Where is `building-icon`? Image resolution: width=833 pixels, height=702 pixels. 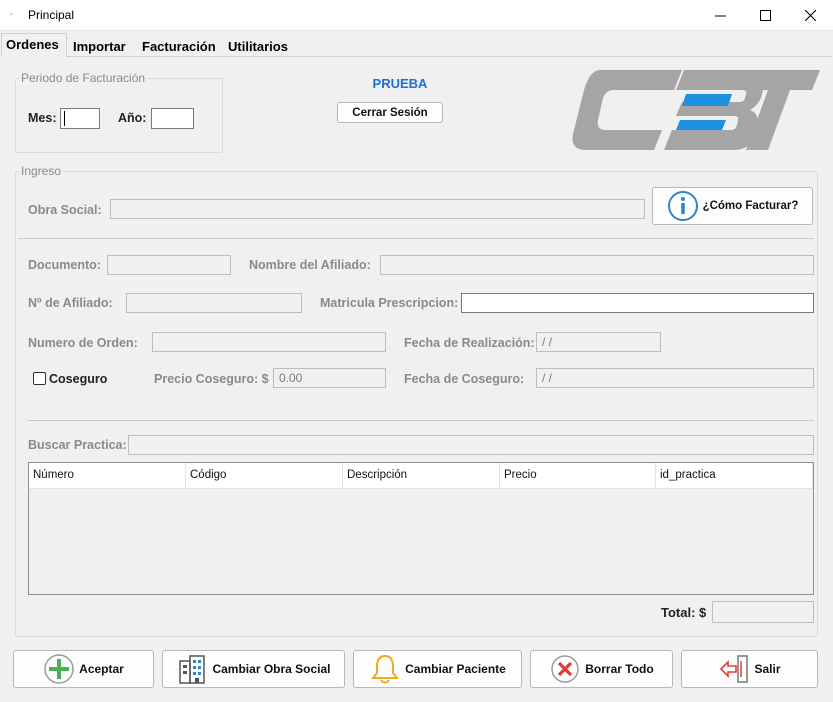
building-icon is located at coordinates (192, 669).